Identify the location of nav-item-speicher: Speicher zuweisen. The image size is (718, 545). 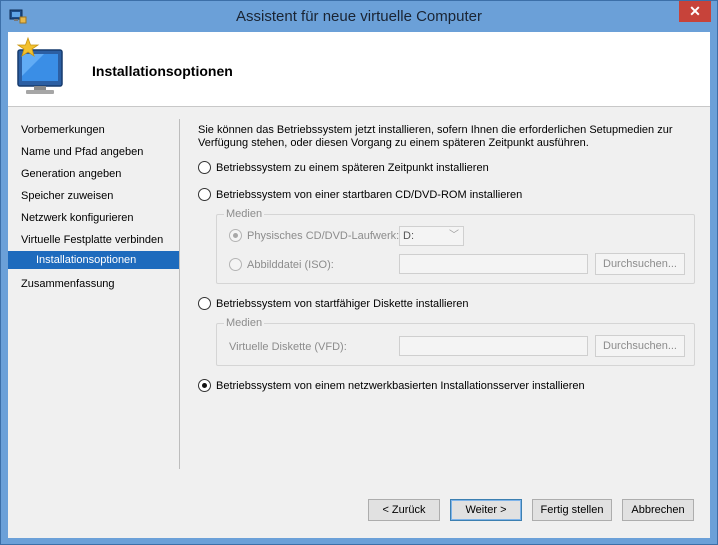
(67, 196).